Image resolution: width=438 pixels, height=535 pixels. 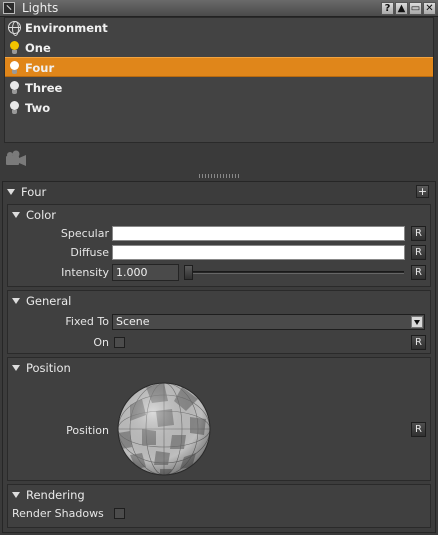 What do you see at coordinates (387, 8) in the screenshot?
I see `help-button: ?` at bounding box center [387, 8].